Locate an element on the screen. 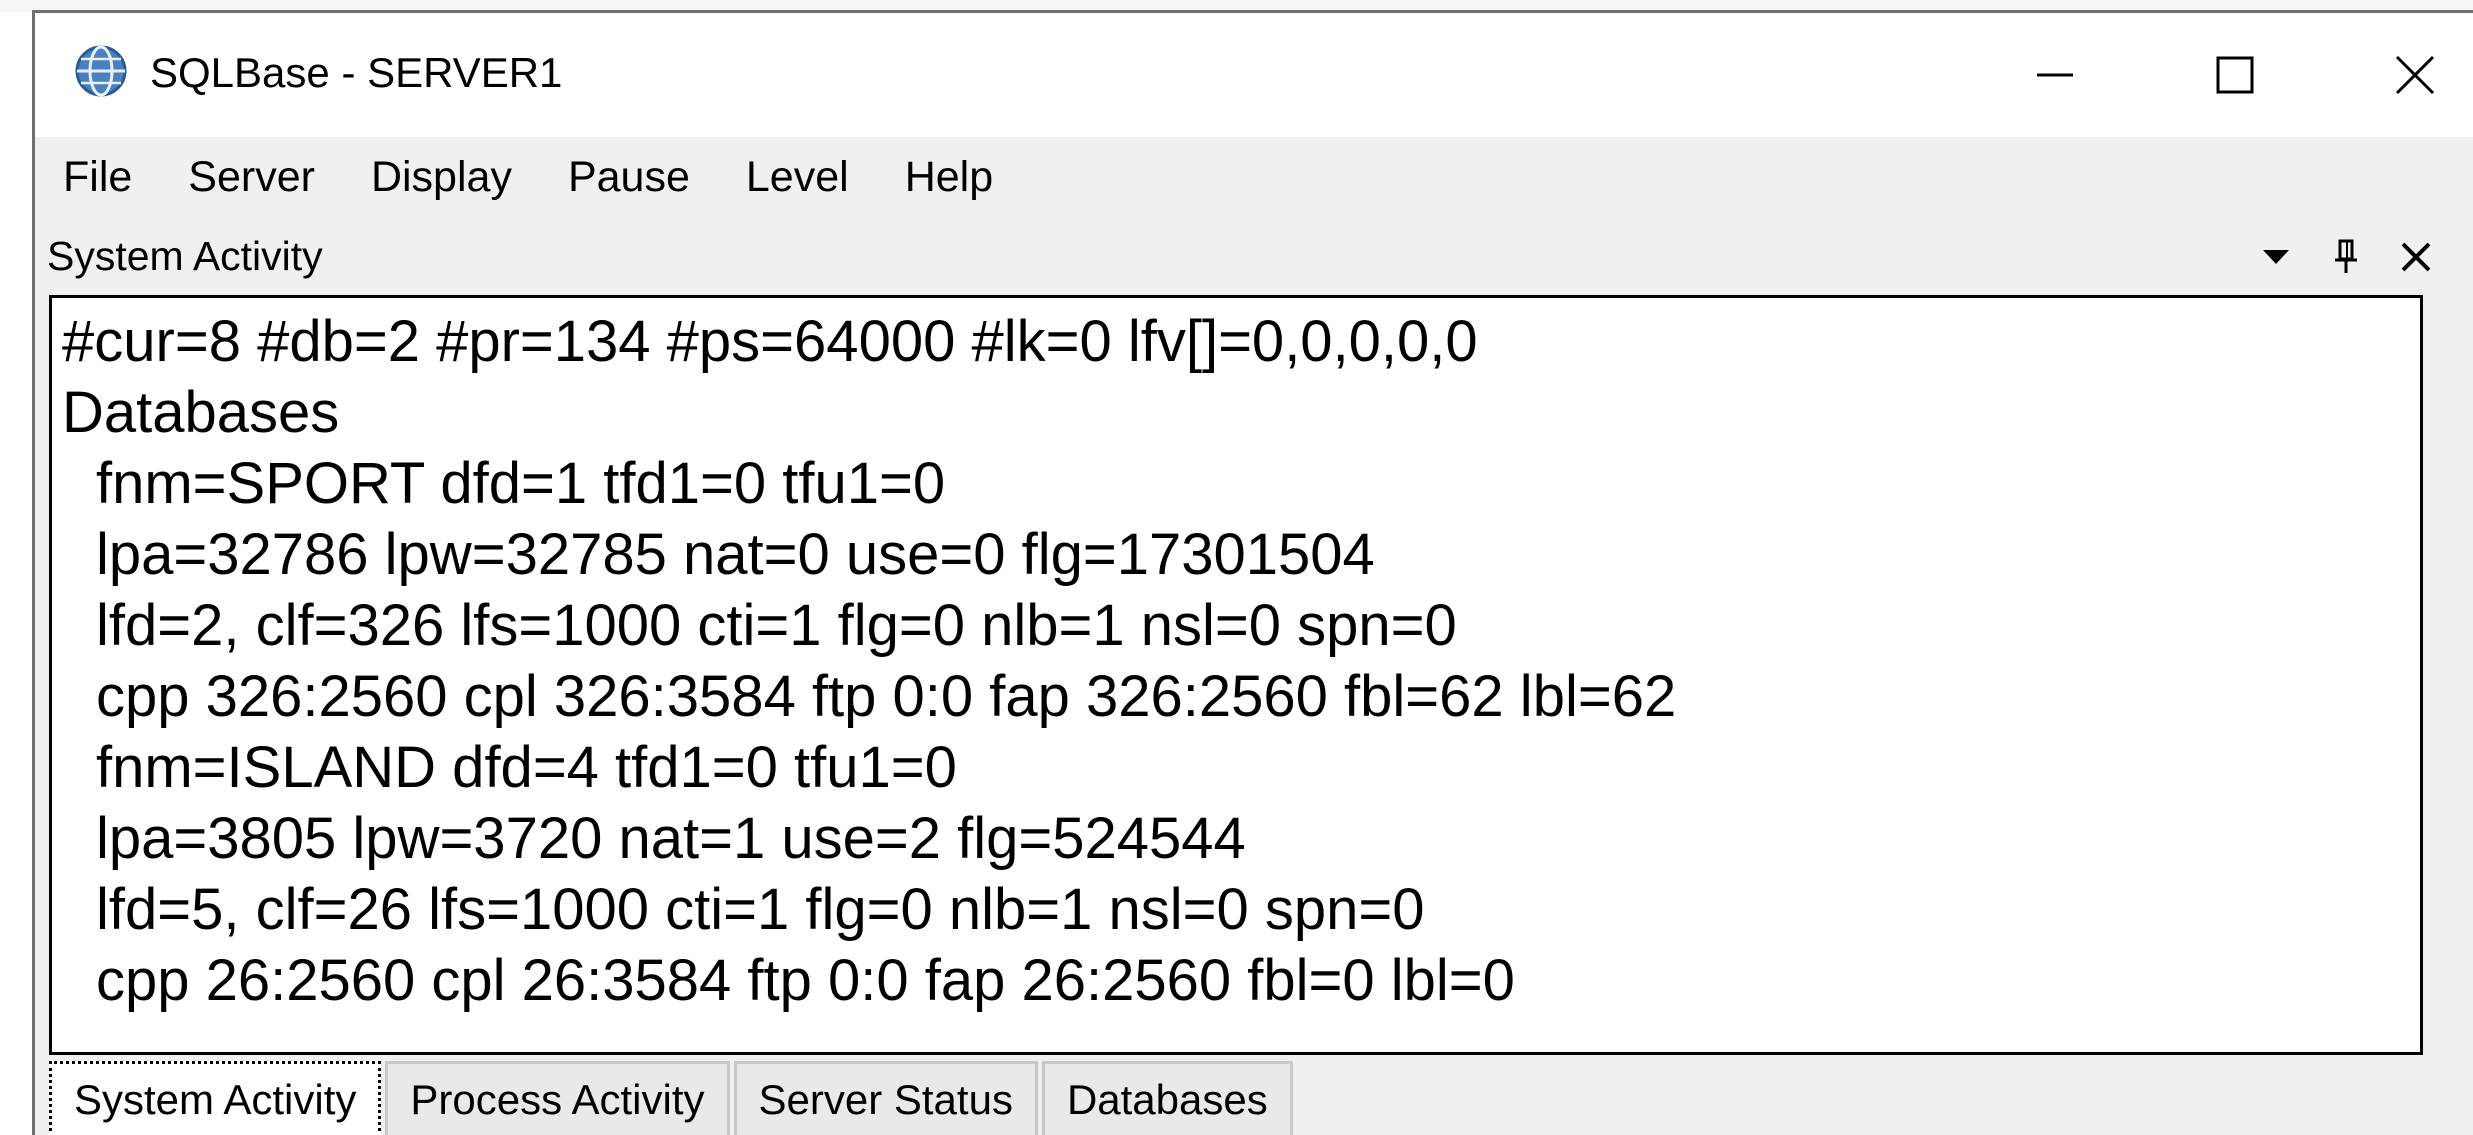 The width and height of the screenshot is (2473, 1135). panel-dropdown-button is located at coordinates (2276, 259).